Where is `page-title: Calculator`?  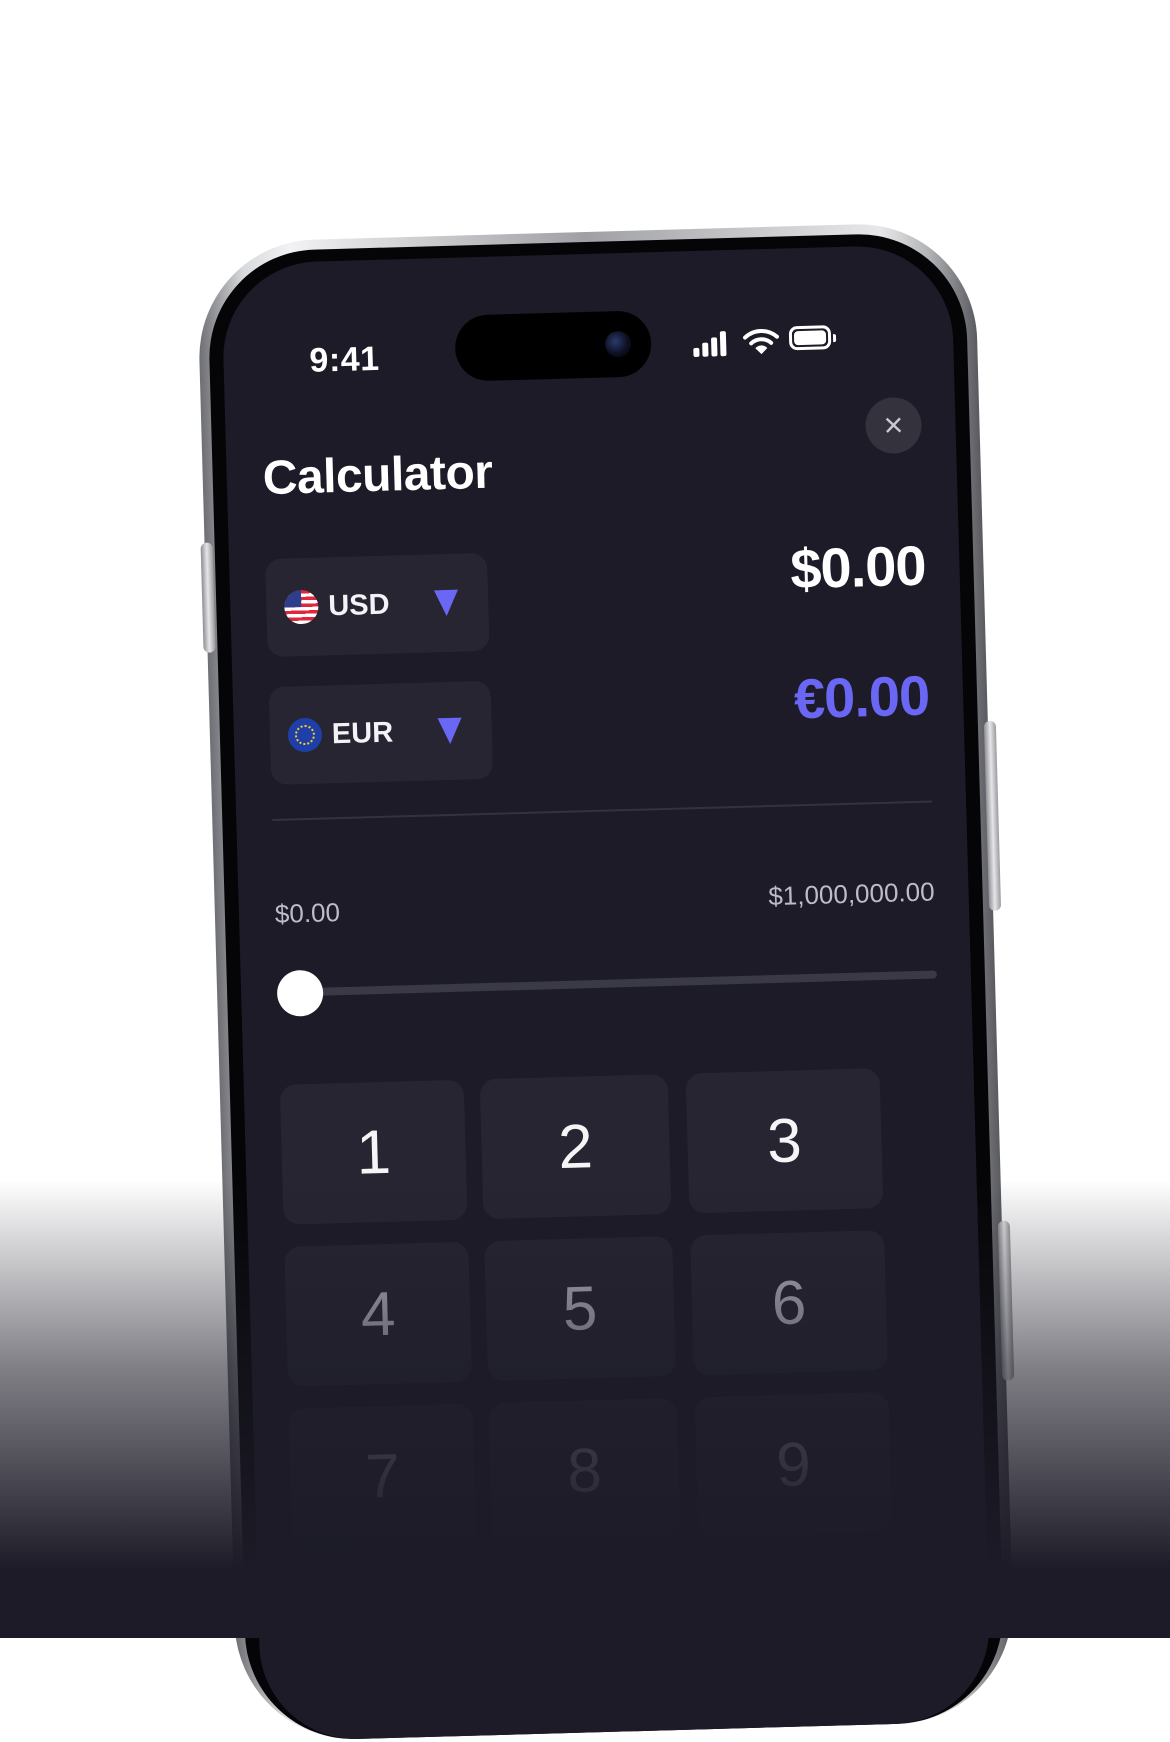
page-title: Calculator is located at coordinates (378, 475).